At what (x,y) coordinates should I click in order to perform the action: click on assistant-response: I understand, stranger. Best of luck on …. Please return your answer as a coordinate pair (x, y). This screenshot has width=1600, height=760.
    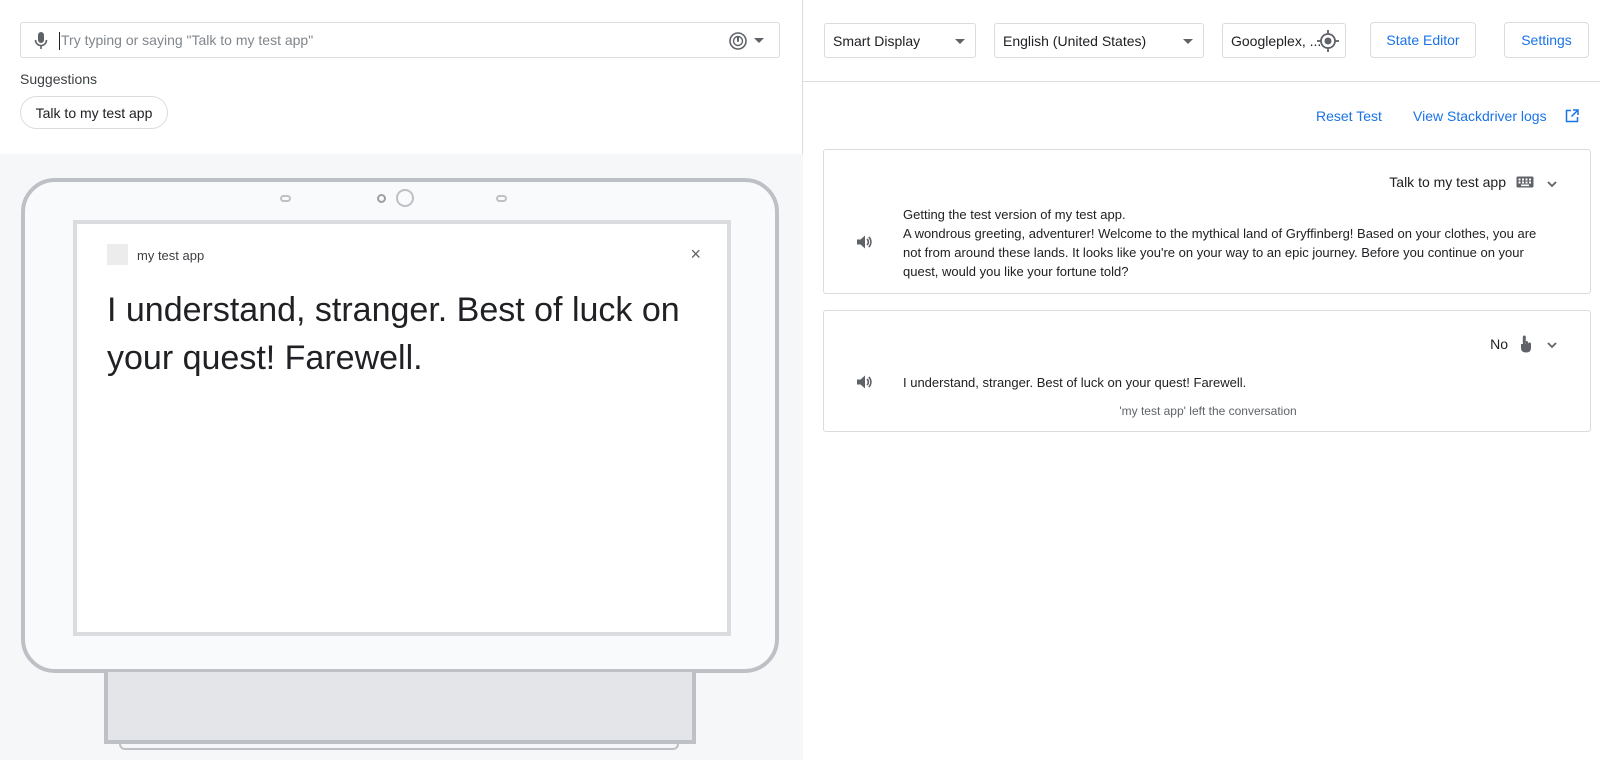
    Looking at the image, I should click on (1223, 382).